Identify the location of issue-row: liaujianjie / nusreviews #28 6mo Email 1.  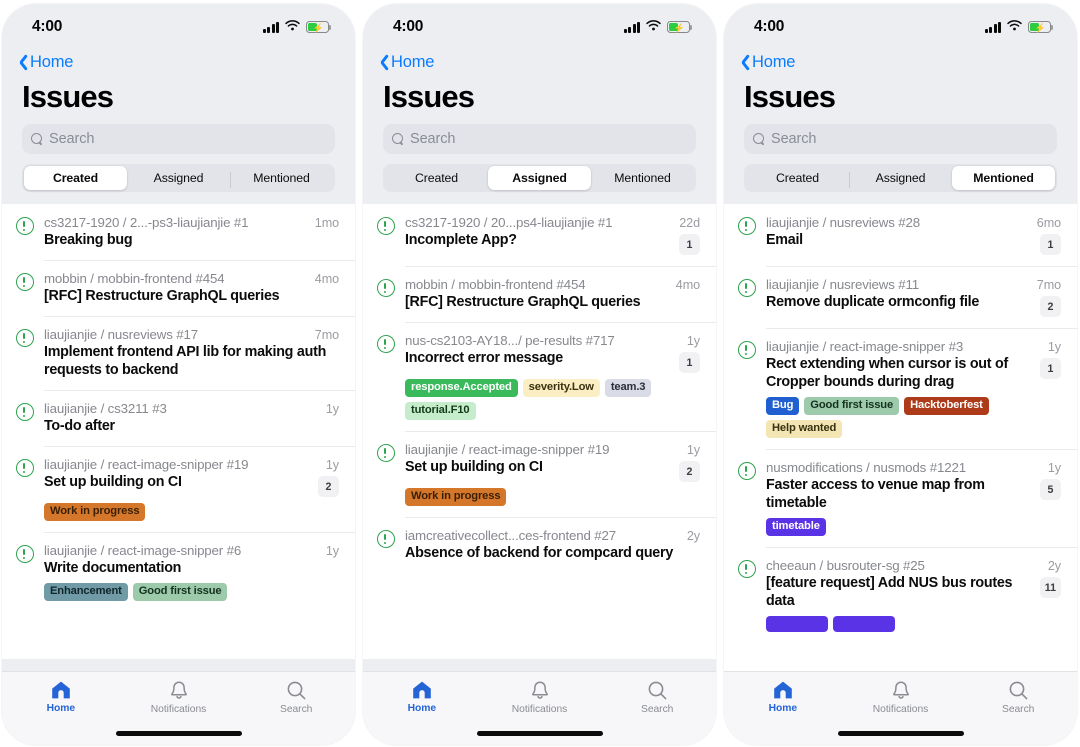
(900, 235).